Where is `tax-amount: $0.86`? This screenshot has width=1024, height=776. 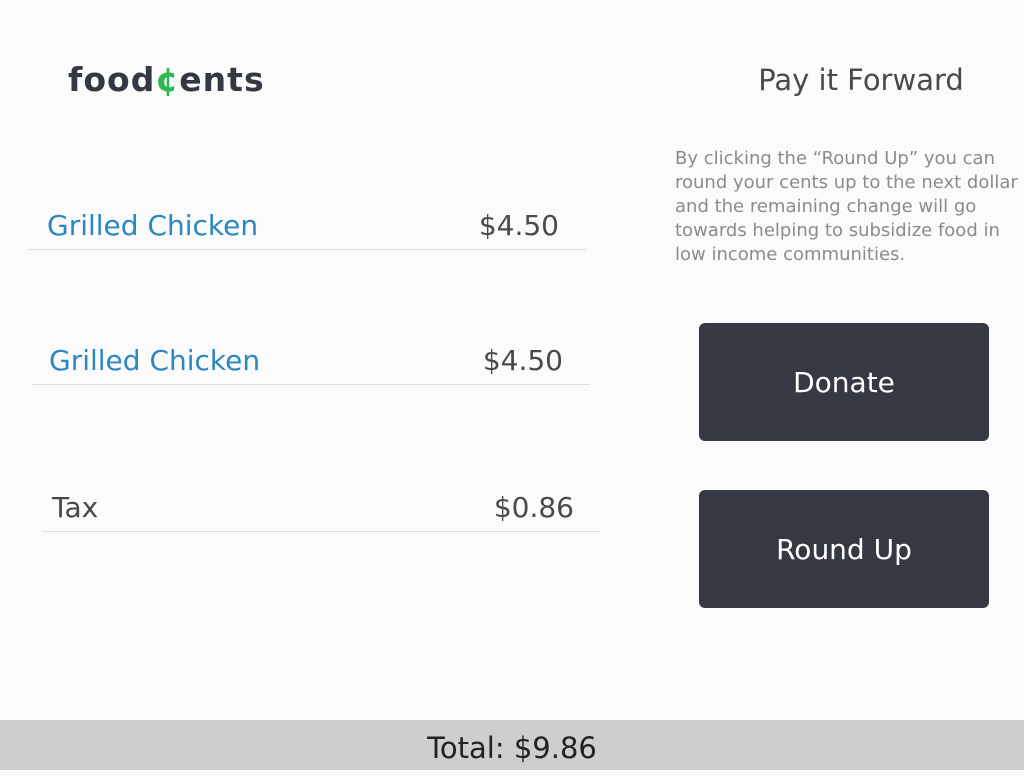 tax-amount: $0.86 is located at coordinates (533, 507).